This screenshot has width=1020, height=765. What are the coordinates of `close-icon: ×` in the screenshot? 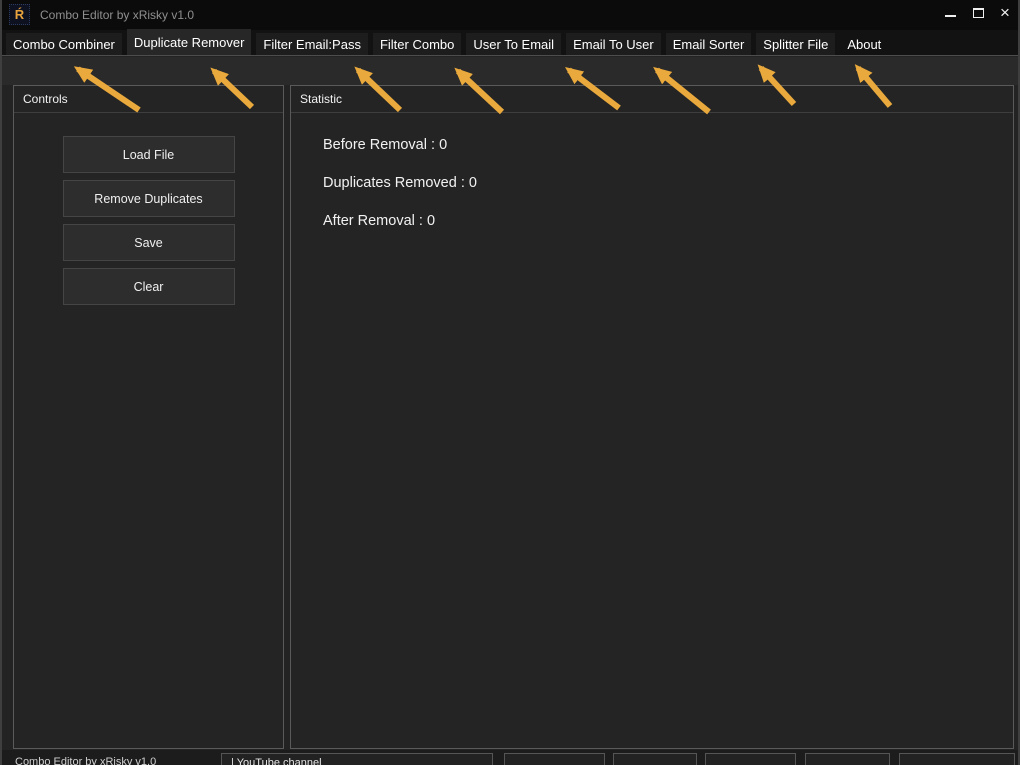 It's located at (1005, 12).